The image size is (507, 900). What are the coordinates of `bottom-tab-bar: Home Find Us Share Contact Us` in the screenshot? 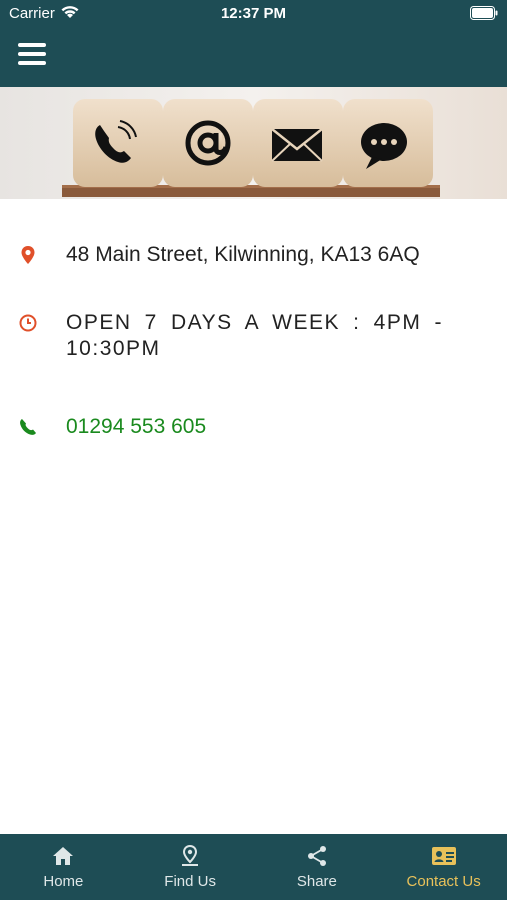 It's located at (253, 867).